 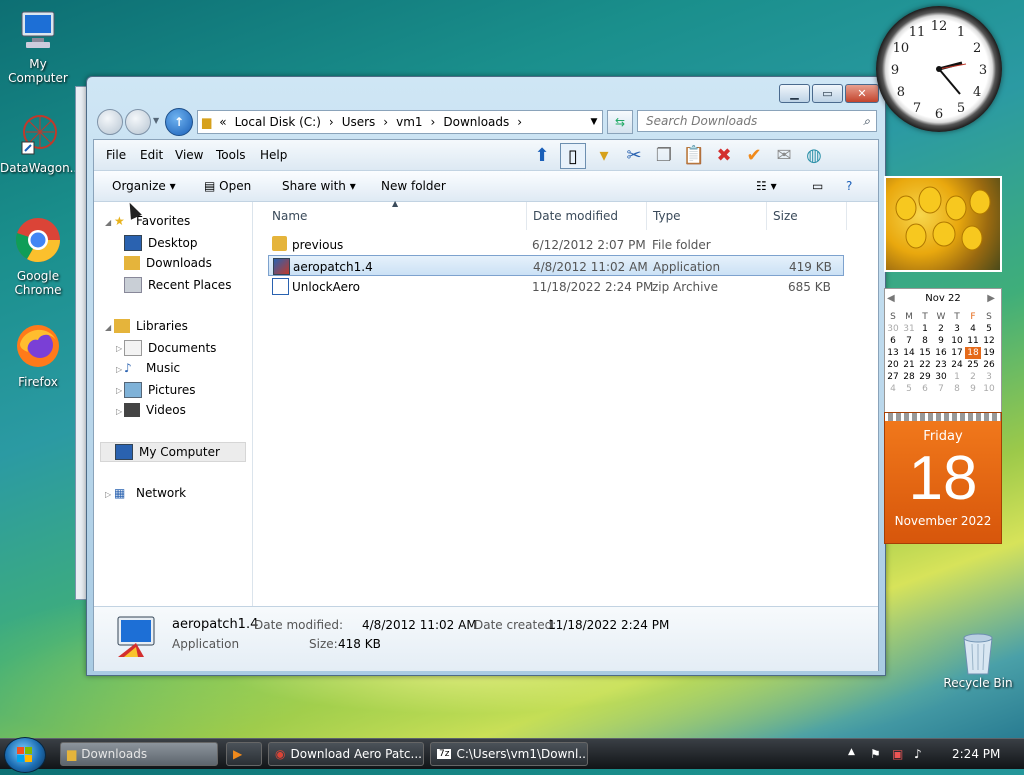 I want to click on calendar-day: 14, so click(x=909, y=353).